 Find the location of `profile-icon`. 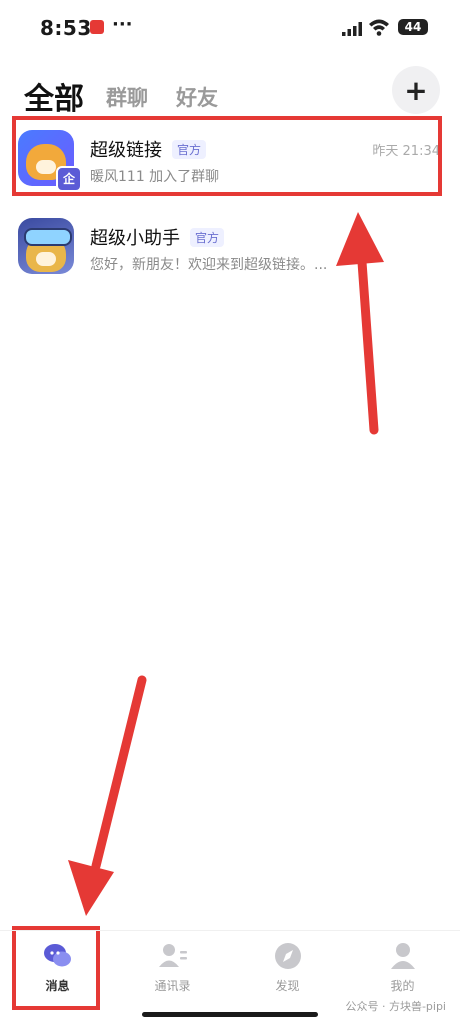

profile-icon is located at coordinates (403, 956).